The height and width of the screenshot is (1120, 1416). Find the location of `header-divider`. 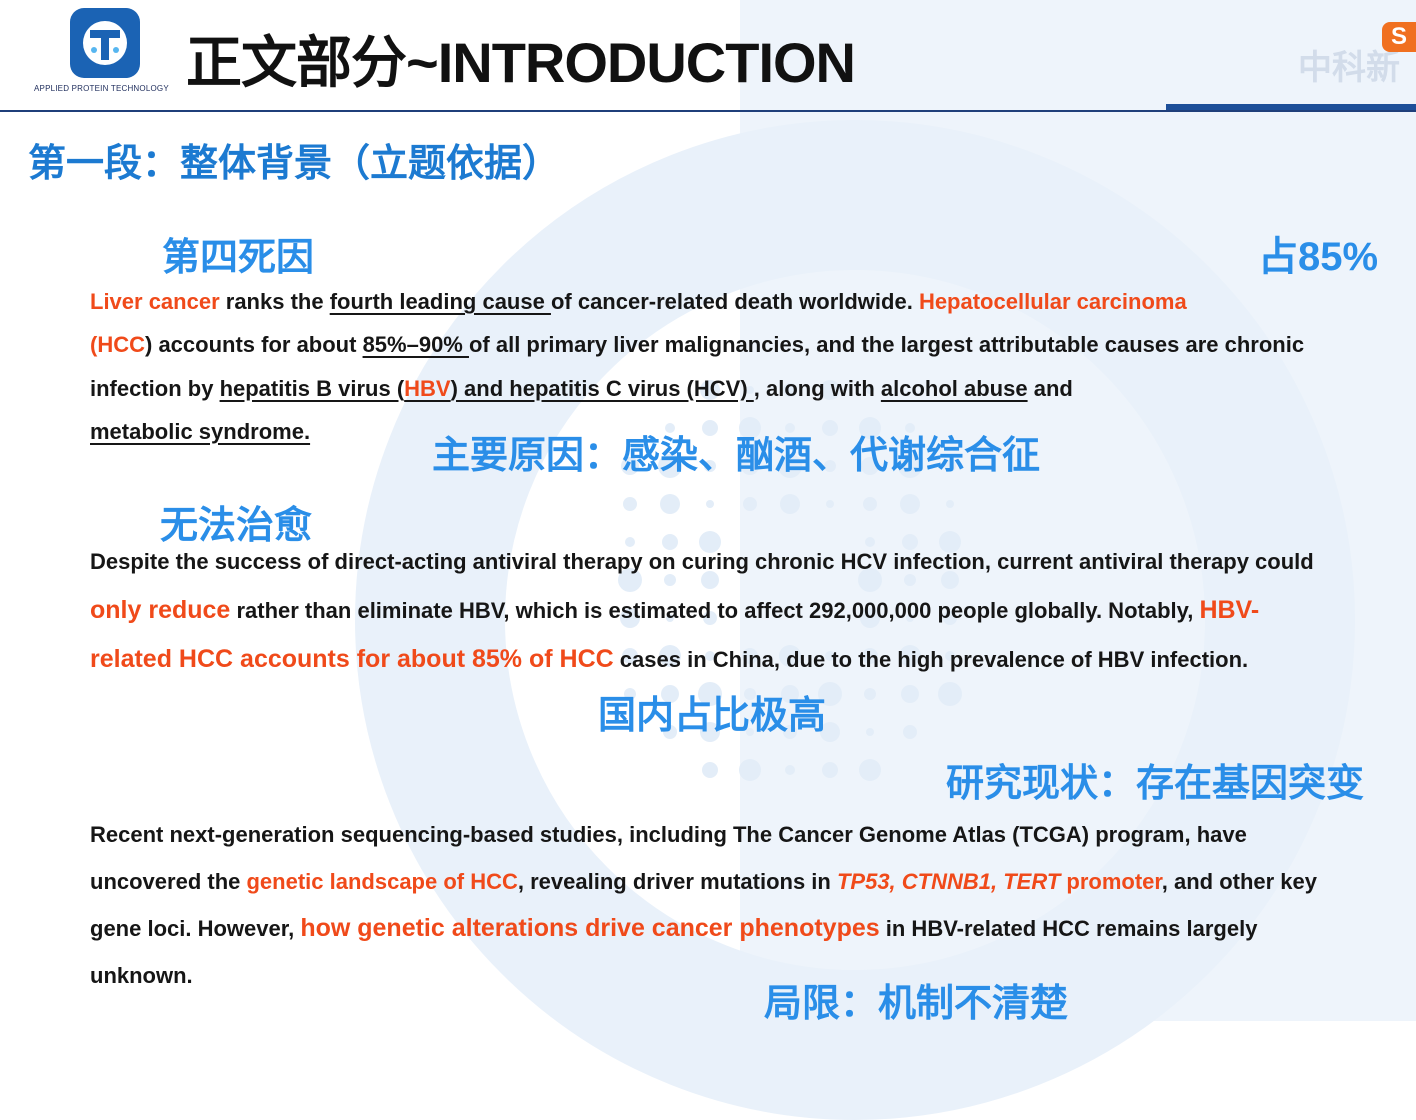

header-divider is located at coordinates (708, 111).